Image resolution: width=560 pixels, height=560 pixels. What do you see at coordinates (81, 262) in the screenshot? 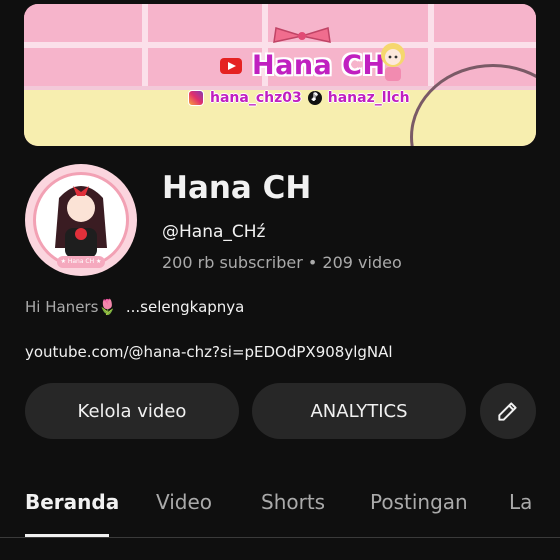
I see `avatar-label: ★ Hana CH ★` at bounding box center [81, 262].